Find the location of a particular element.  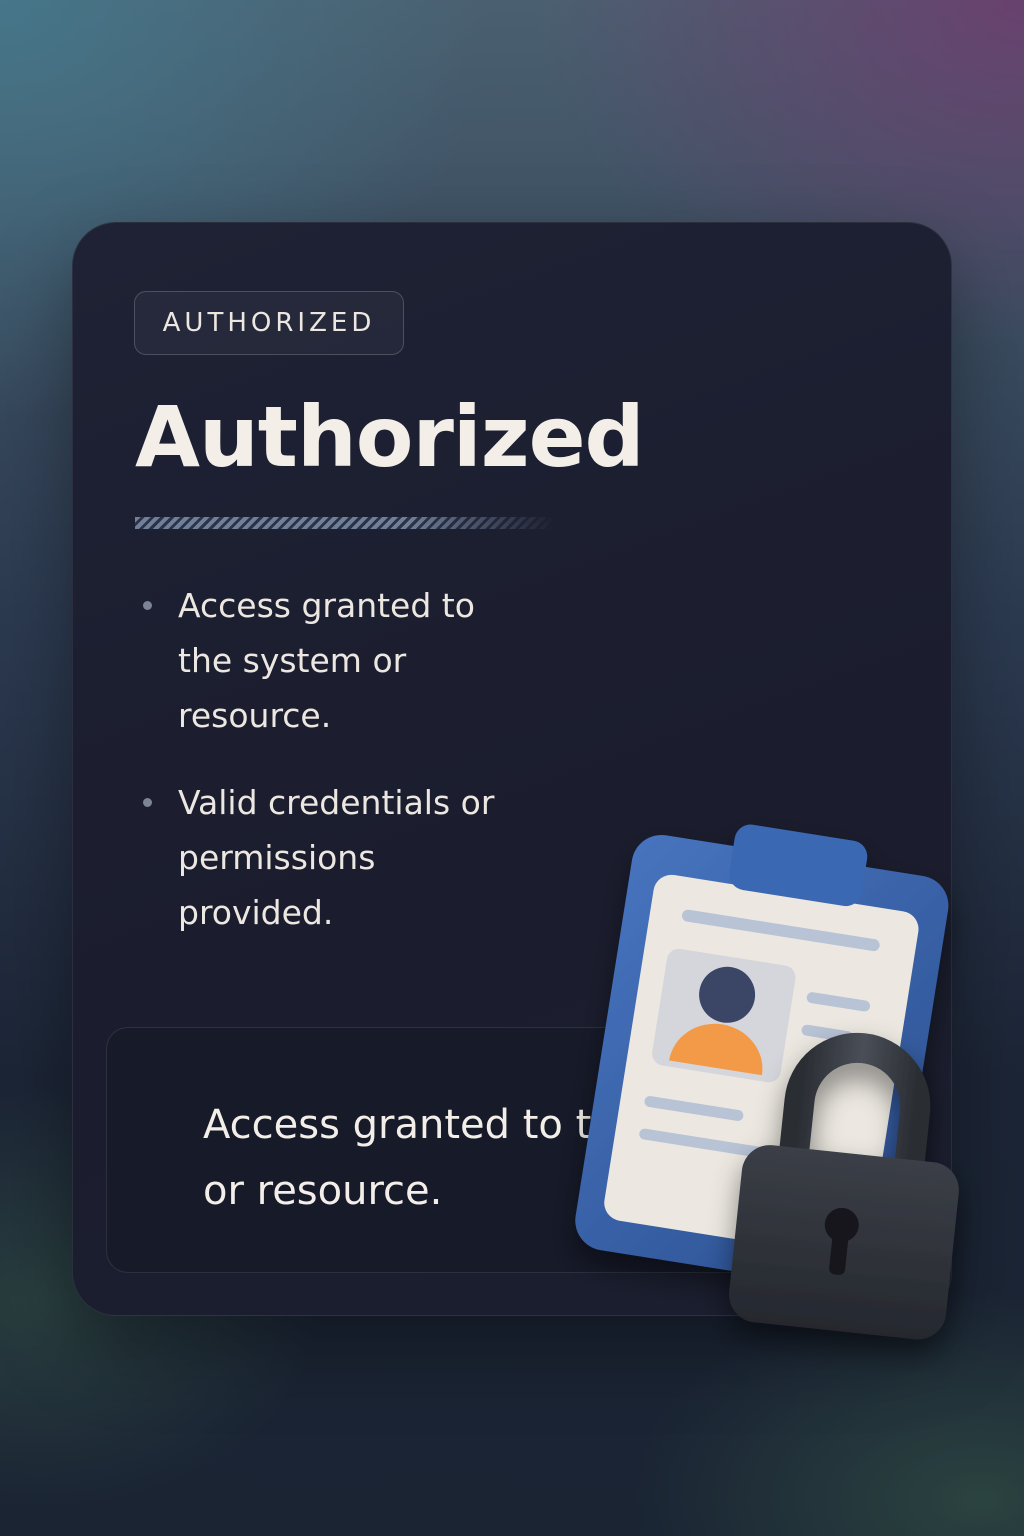

status-badge: AUTHORIZED is located at coordinates (269, 323).